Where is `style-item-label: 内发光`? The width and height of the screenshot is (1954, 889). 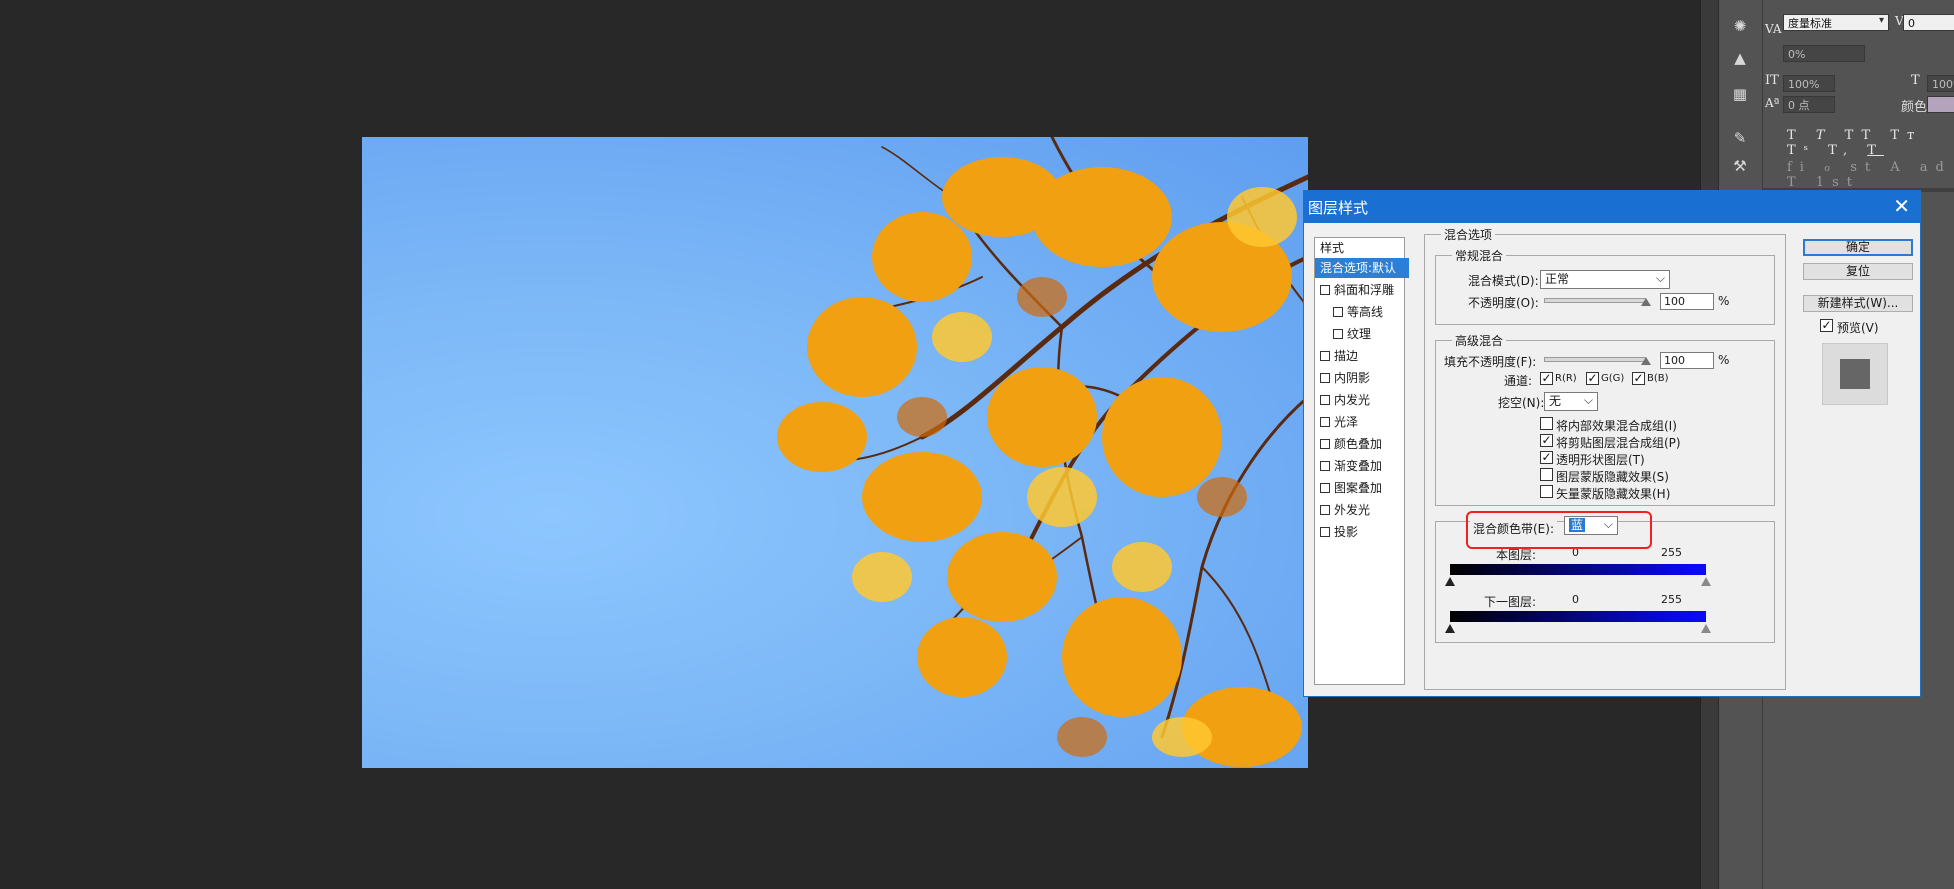
style-item-label: 内发光 is located at coordinates (1352, 400).